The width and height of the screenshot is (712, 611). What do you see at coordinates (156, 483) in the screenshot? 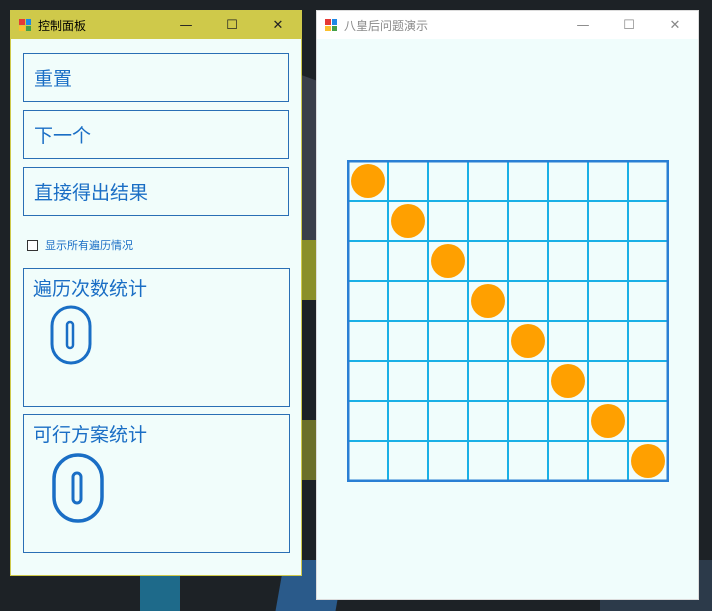
I see `solution-count-group: 可行方案统计 0` at bounding box center [156, 483].